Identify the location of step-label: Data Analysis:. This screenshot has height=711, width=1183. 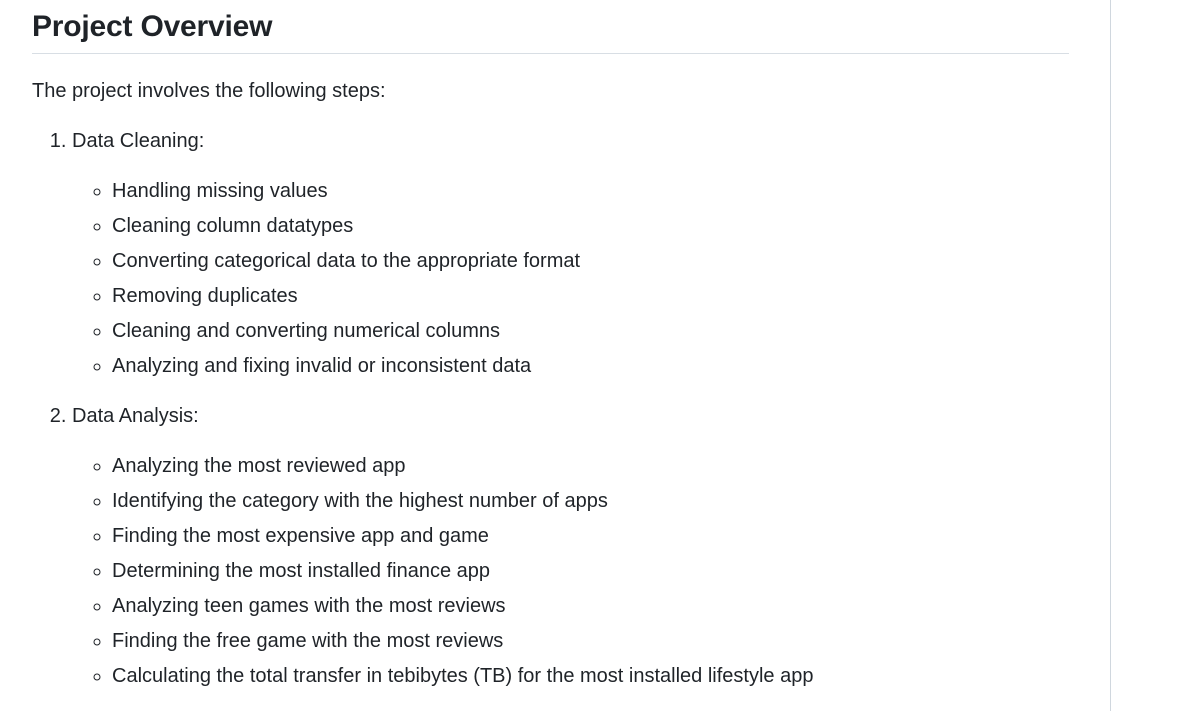
(135, 416).